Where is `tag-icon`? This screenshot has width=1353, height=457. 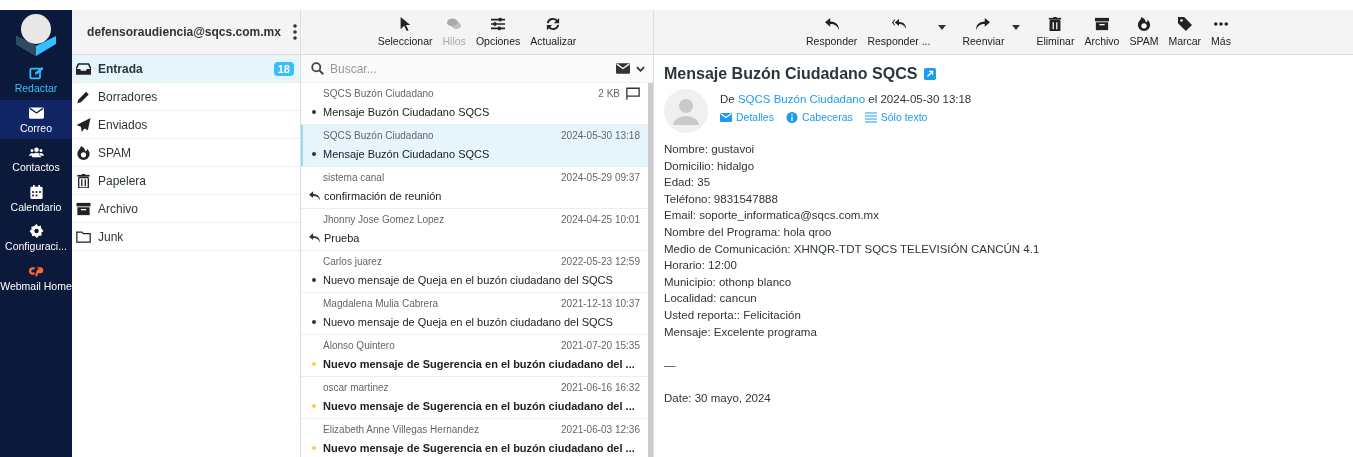 tag-icon is located at coordinates (1184, 24).